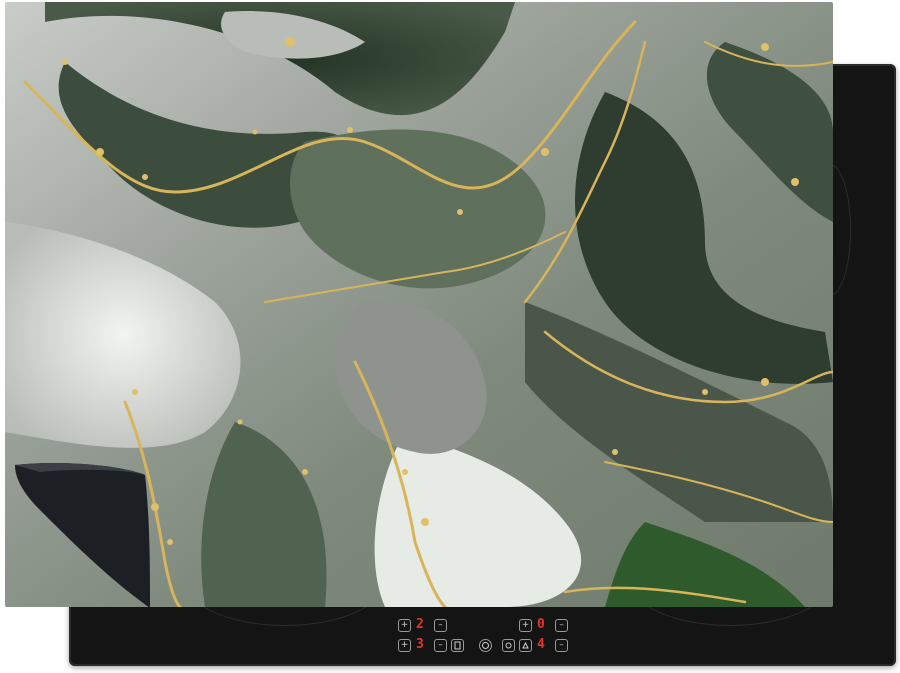  I want to click on right-zone-plus-button: +, so click(525, 625).